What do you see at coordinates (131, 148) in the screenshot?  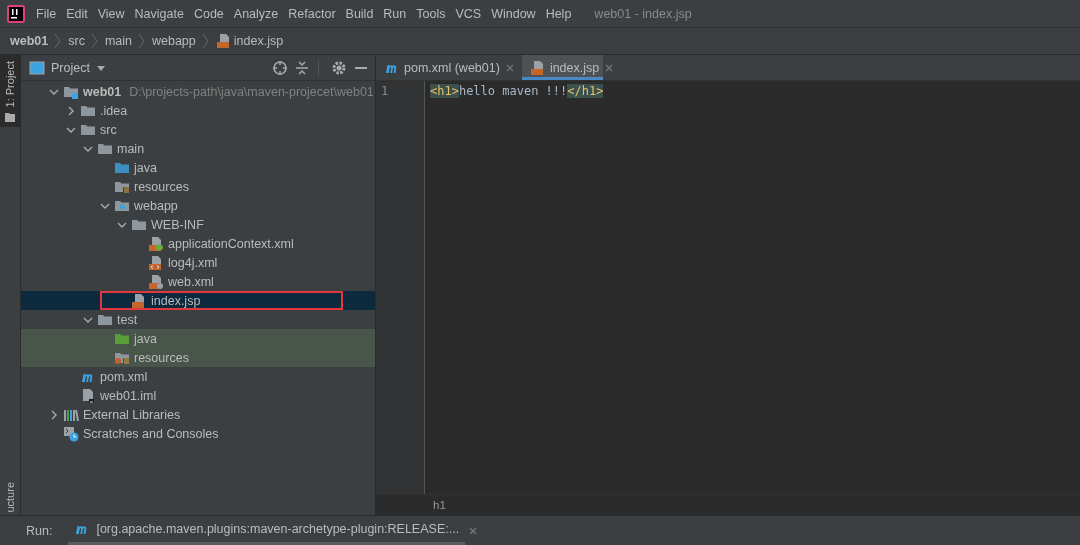 I see `tree-label: main` at bounding box center [131, 148].